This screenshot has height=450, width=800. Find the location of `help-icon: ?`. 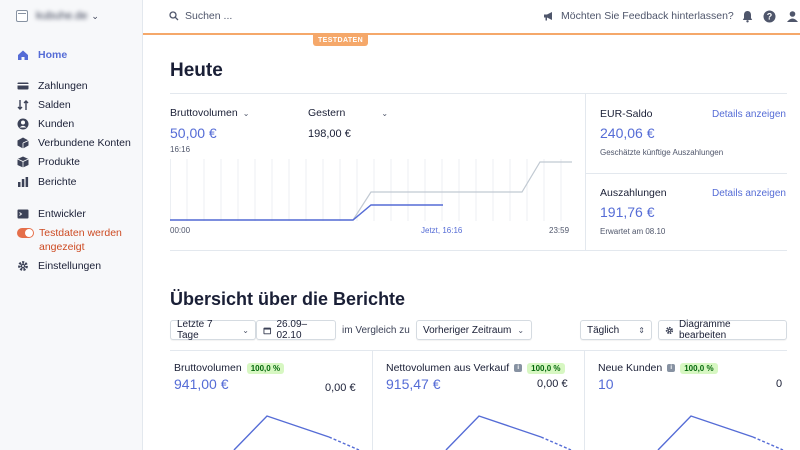

help-icon: ? is located at coordinates (769, 16).